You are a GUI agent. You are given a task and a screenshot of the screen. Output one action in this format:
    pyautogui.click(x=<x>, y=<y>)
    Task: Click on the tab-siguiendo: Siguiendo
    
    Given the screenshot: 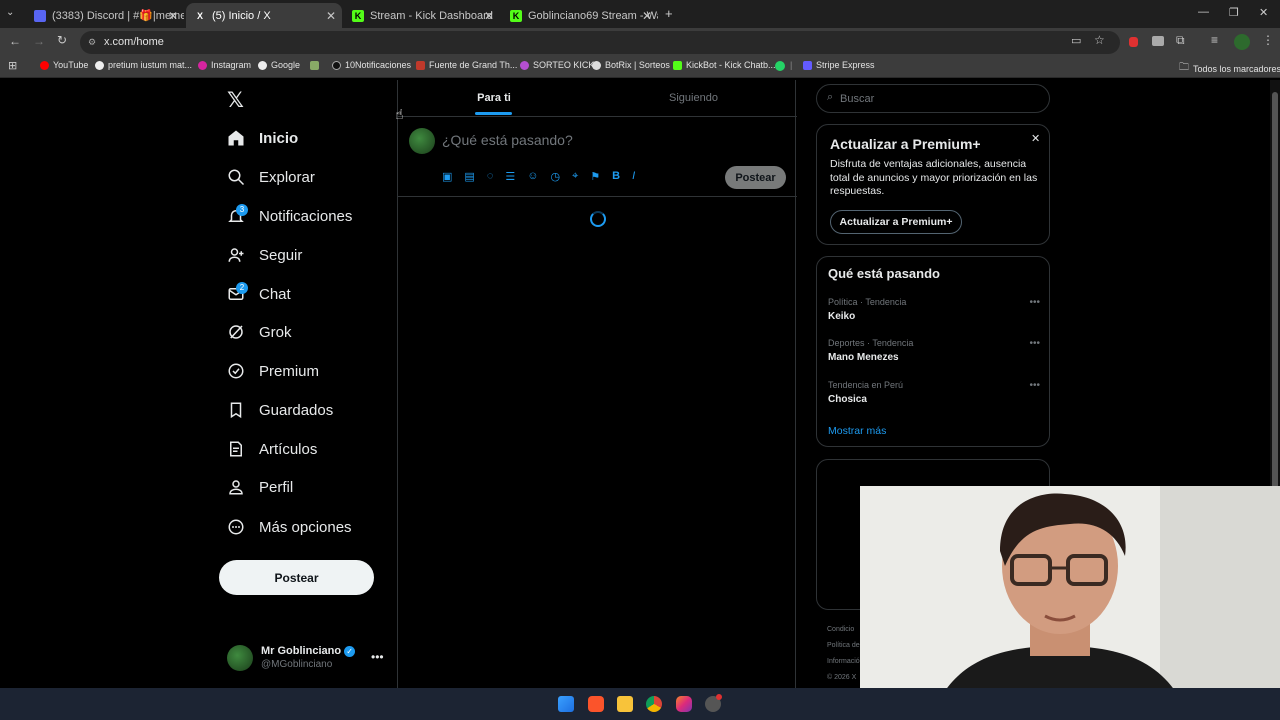 What is the action you would take?
    pyautogui.click(x=693, y=98)
    